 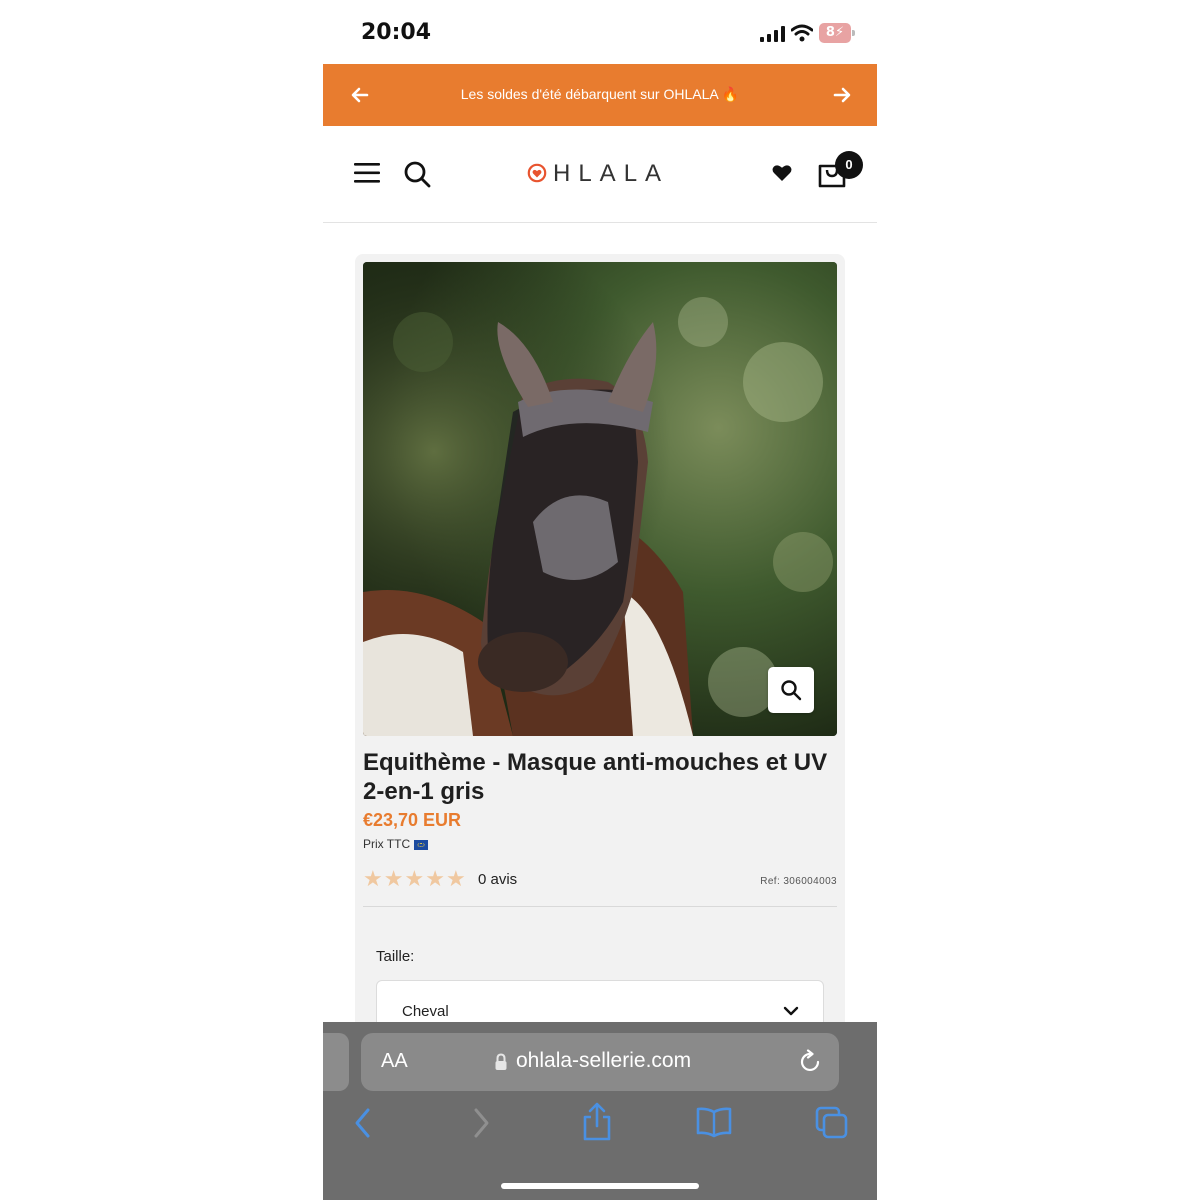 I want to click on promo-banner: Les soldes d'été débarquent sur OHLALA 🔥, so click(x=600, y=95).